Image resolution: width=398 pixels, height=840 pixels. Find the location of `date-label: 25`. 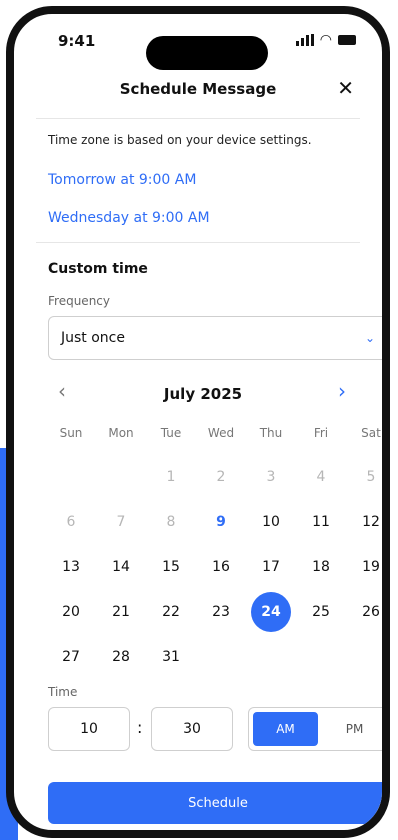

date-label: 25 is located at coordinates (321, 611).